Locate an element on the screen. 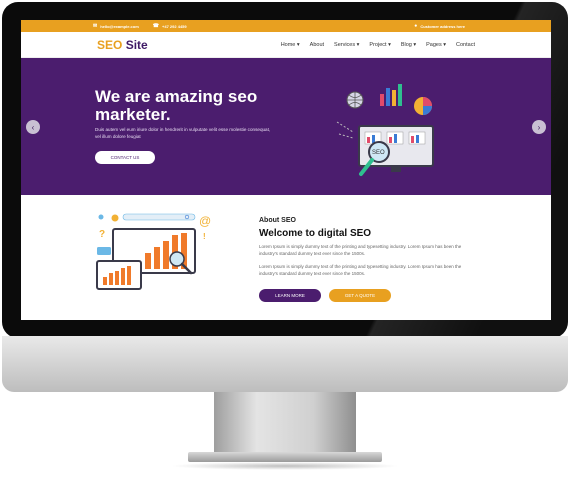 The image size is (570, 478). phone-text: +47 292 4459 is located at coordinates (174, 26).